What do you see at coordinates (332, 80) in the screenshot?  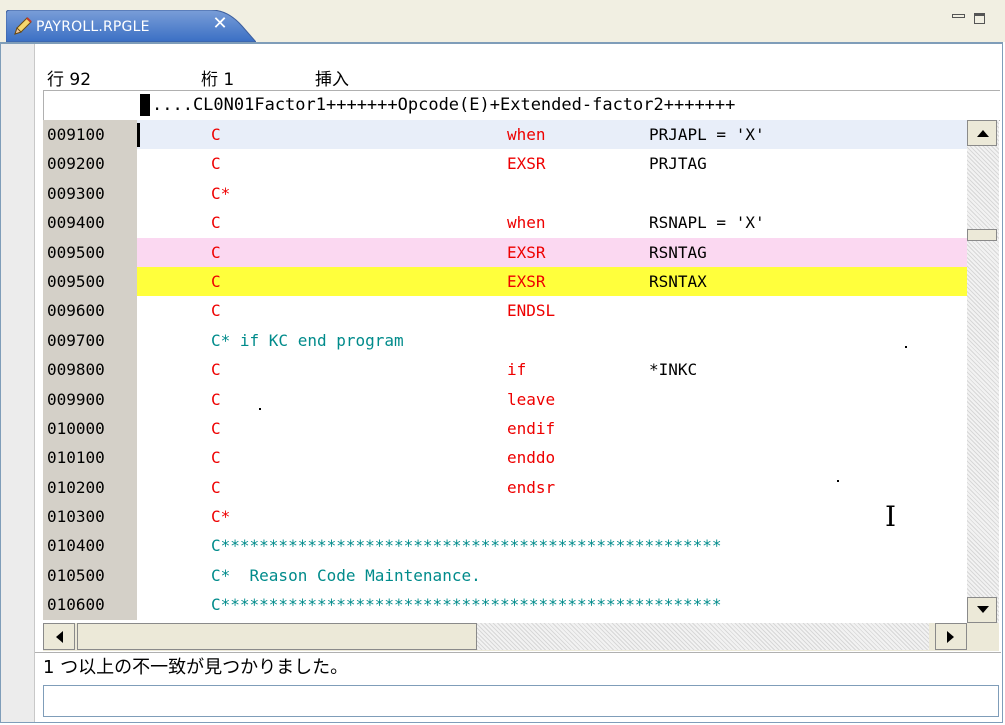 I see `insert-mode-indicator: 挿入` at bounding box center [332, 80].